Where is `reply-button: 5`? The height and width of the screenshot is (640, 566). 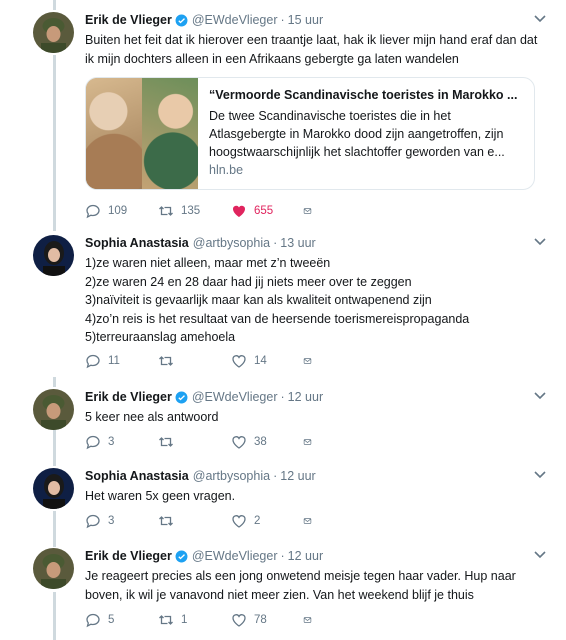
reply-button: 5 is located at coordinates (99, 620).